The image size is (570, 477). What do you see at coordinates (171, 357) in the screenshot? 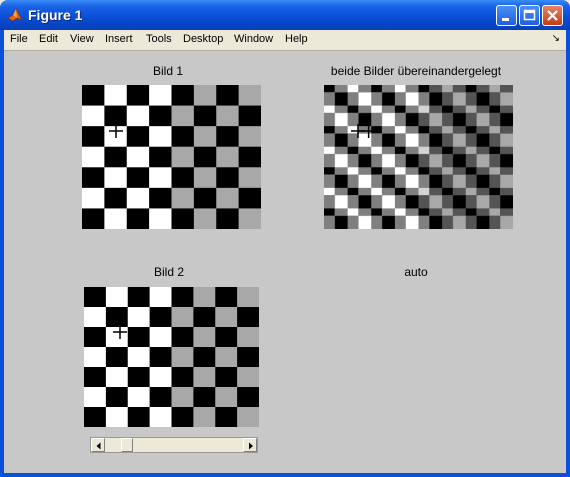
I see `bild2-checkerboard-axes` at bounding box center [171, 357].